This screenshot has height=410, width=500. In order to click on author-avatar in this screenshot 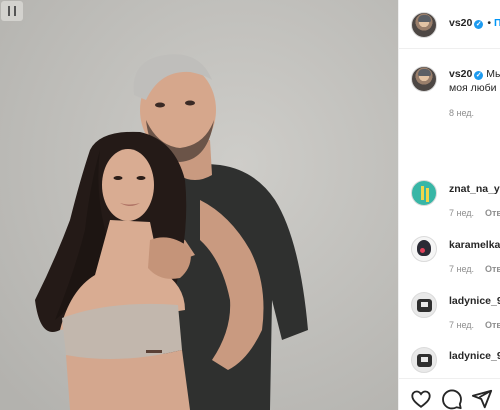, I will do `click(424, 25)`.